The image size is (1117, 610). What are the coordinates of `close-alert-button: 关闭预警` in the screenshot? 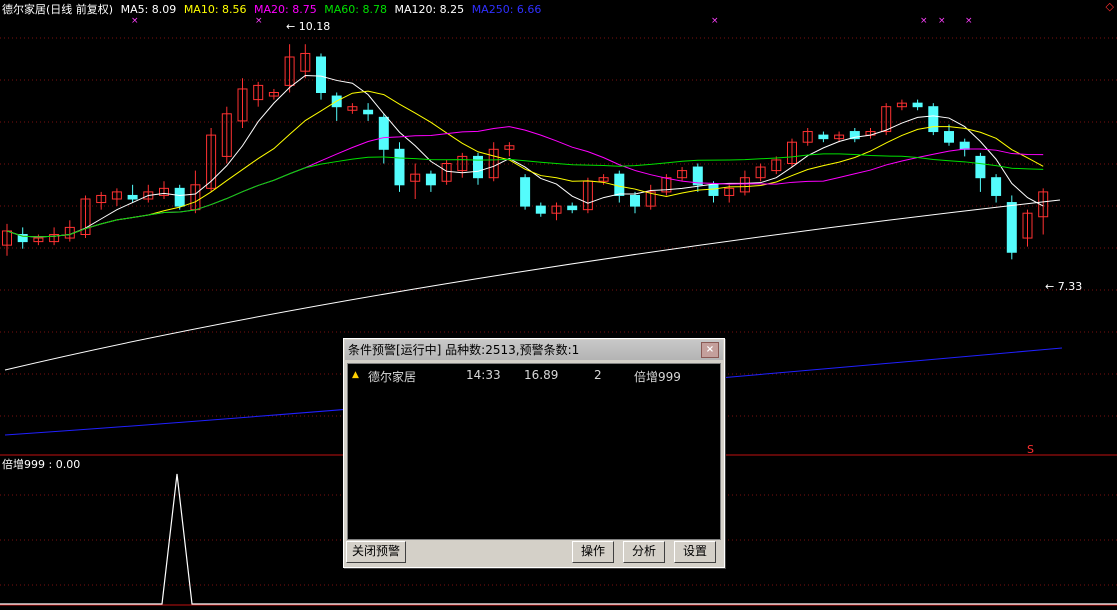 It's located at (376, 552).